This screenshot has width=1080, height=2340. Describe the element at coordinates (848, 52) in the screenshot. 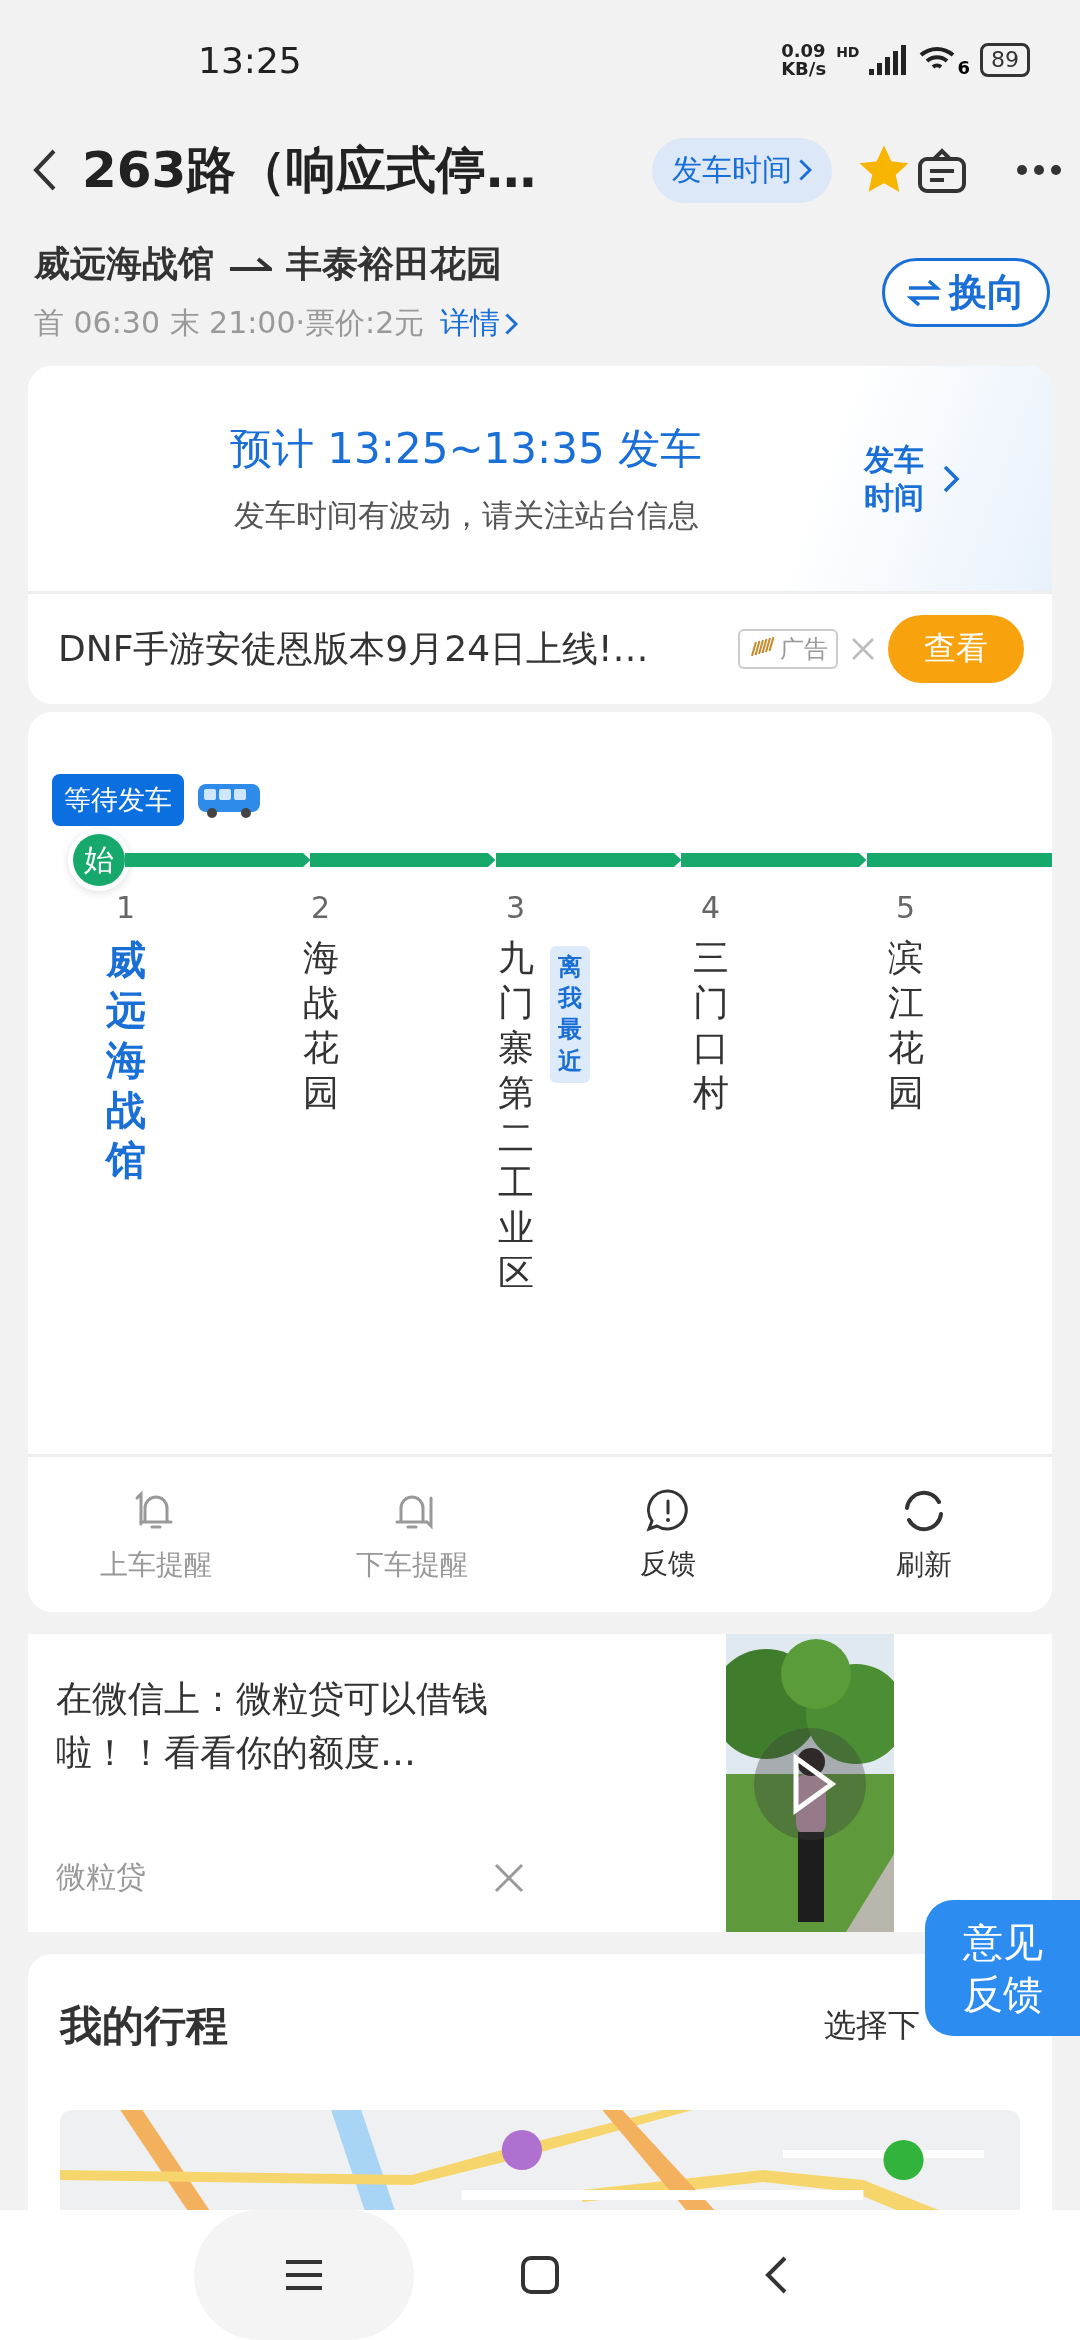

I see `network-type: HD` at that location.